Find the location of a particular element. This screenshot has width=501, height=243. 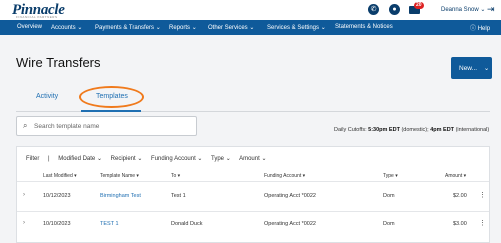

new-button: New... ⌄ is located at coordinates (471, 68).